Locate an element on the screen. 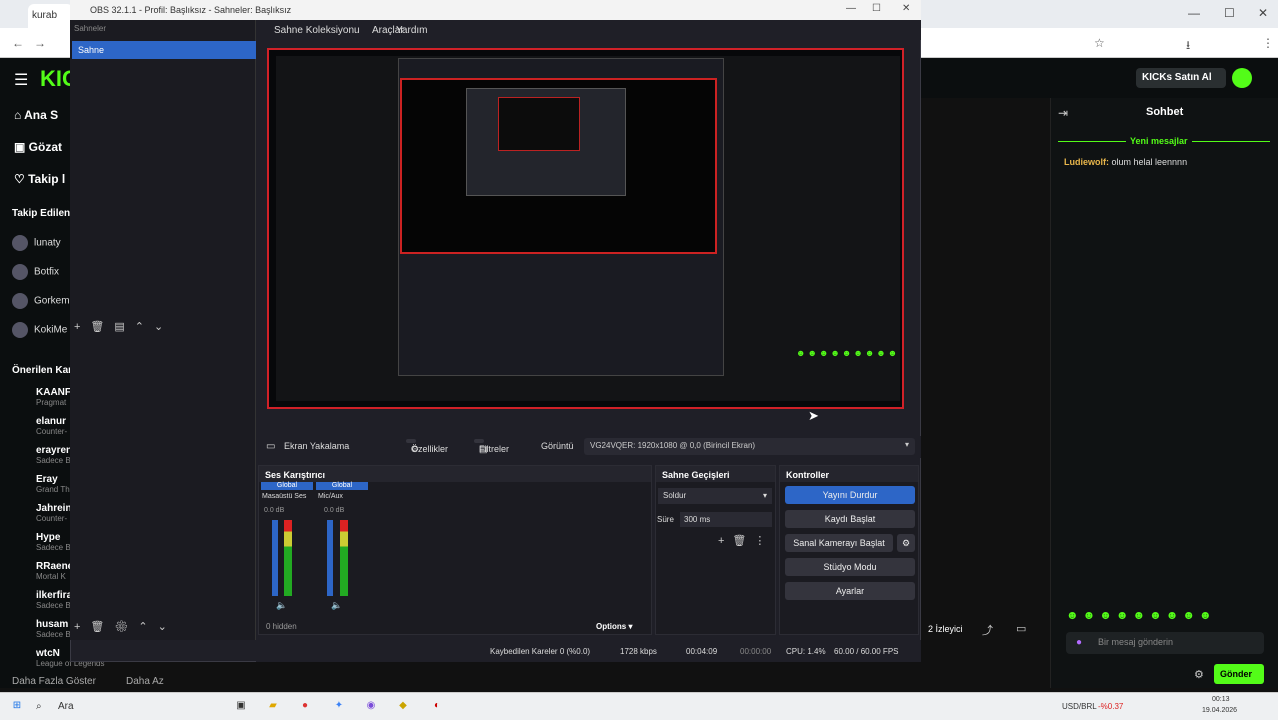 The width and height of the screenshot is (1278, 720). followed-item: KokiMe is located at coordinates (39, 330).